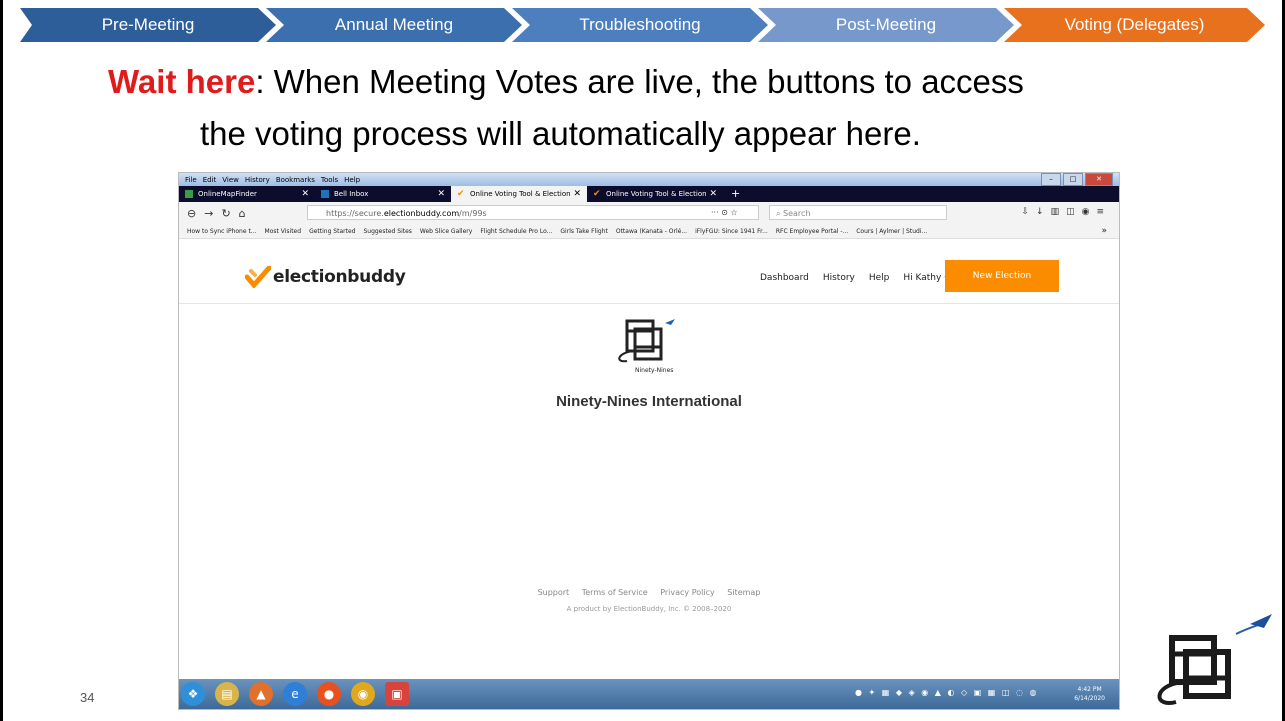 The image size is (1285, 721). I want to click on start-button-icon: ❖, so click(193, 694).